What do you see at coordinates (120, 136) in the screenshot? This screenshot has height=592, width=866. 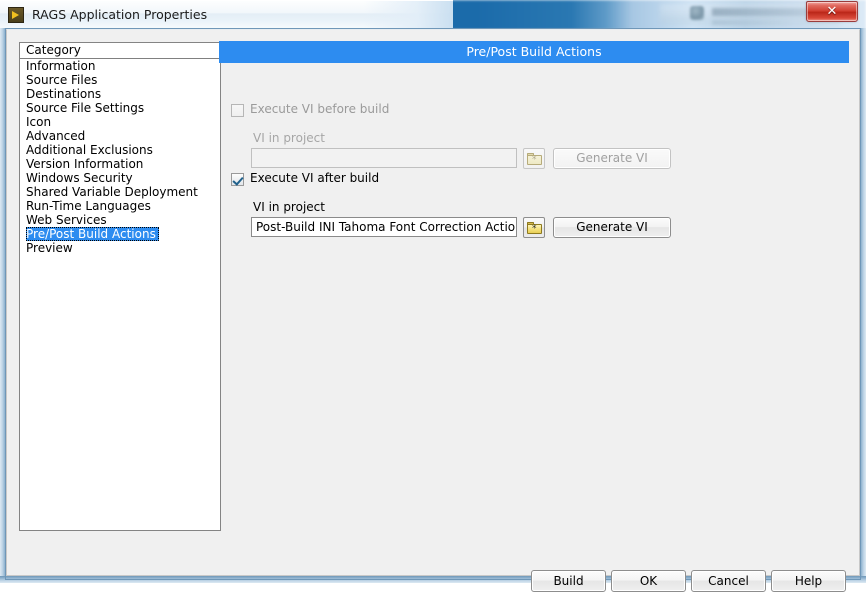 I see `sidebar-item-advanced: Advanced` at bounding box center [120, 136].